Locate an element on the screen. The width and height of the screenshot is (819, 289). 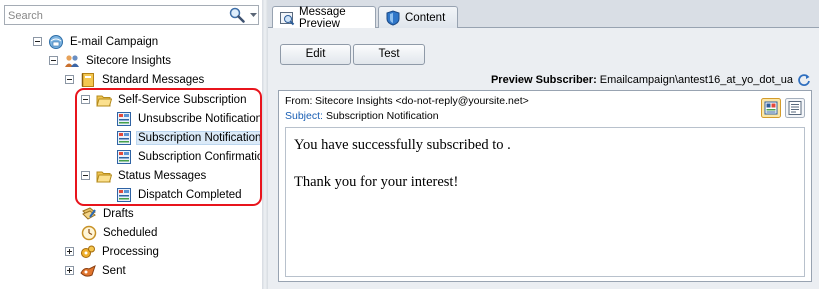
tree-node-sitecore-insights: Sitecore Insights is located at coordinates (111, 60).